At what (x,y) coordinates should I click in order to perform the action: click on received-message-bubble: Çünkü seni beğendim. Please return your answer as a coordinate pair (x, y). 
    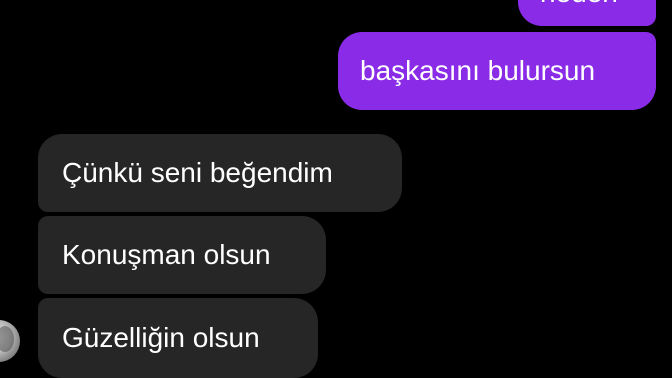
    Looking at the image, I should click on (220, 173).